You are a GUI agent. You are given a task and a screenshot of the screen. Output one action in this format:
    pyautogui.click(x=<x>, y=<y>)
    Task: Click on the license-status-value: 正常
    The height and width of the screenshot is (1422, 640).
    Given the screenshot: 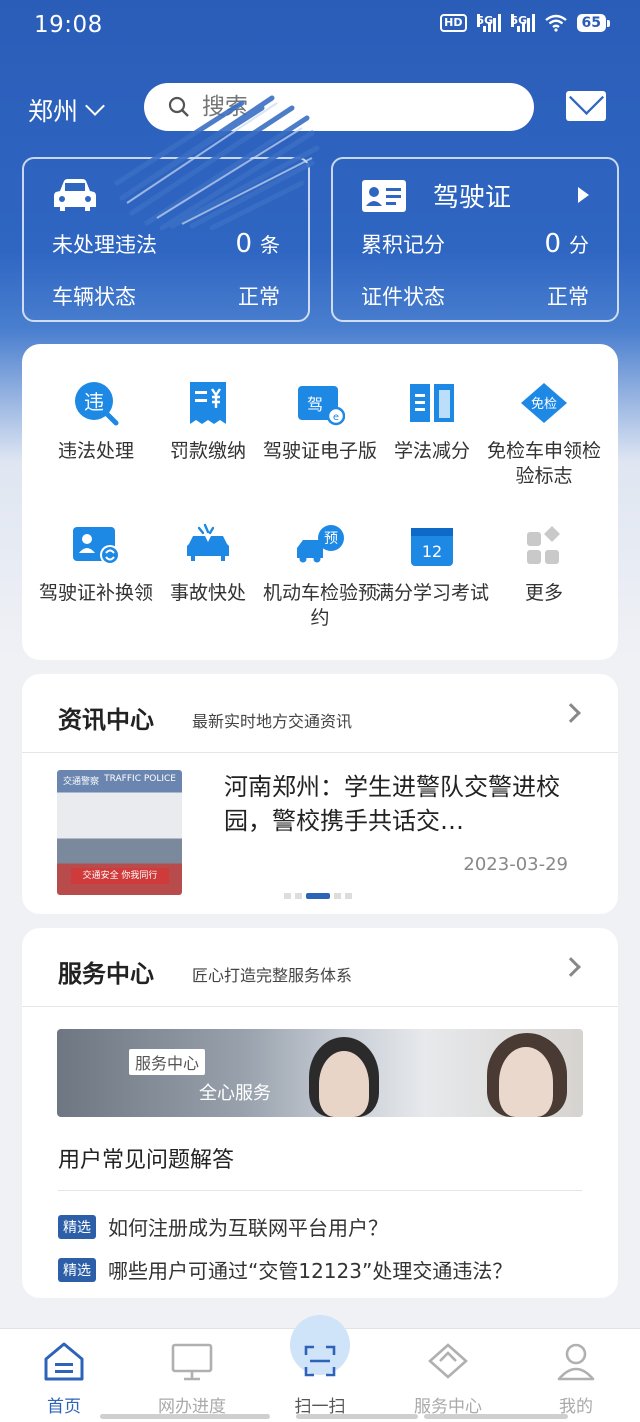 What is the action you would take?
    pyautogui.click(x=568, y=297)
    